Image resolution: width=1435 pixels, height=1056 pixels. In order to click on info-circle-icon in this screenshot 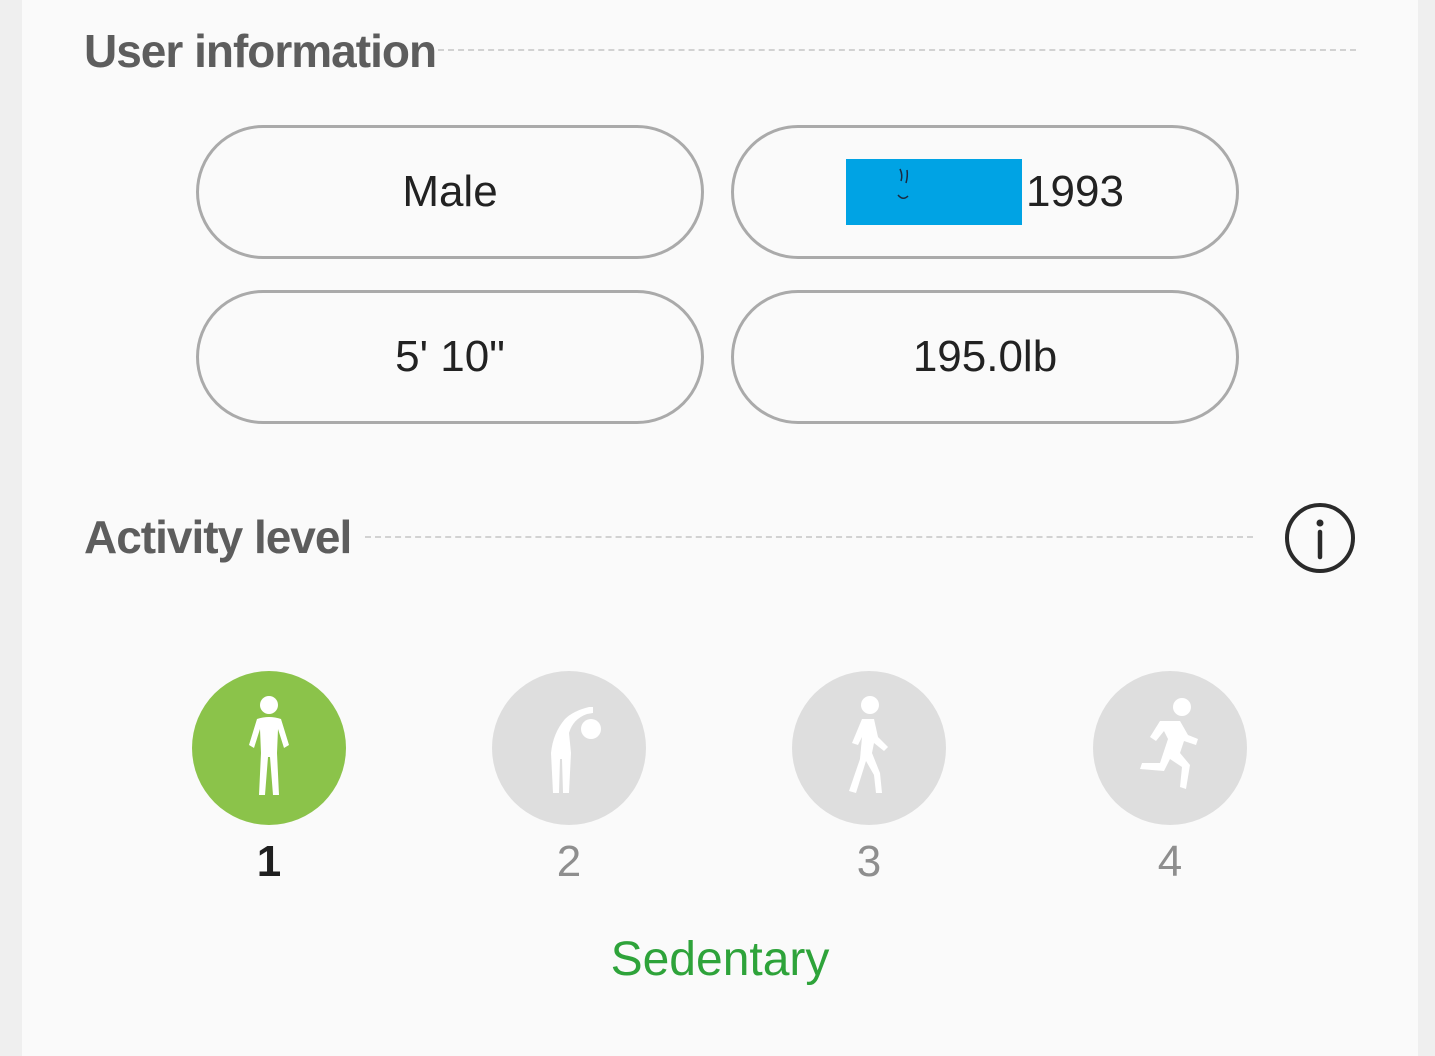, I will do `click(1320, 538)`.